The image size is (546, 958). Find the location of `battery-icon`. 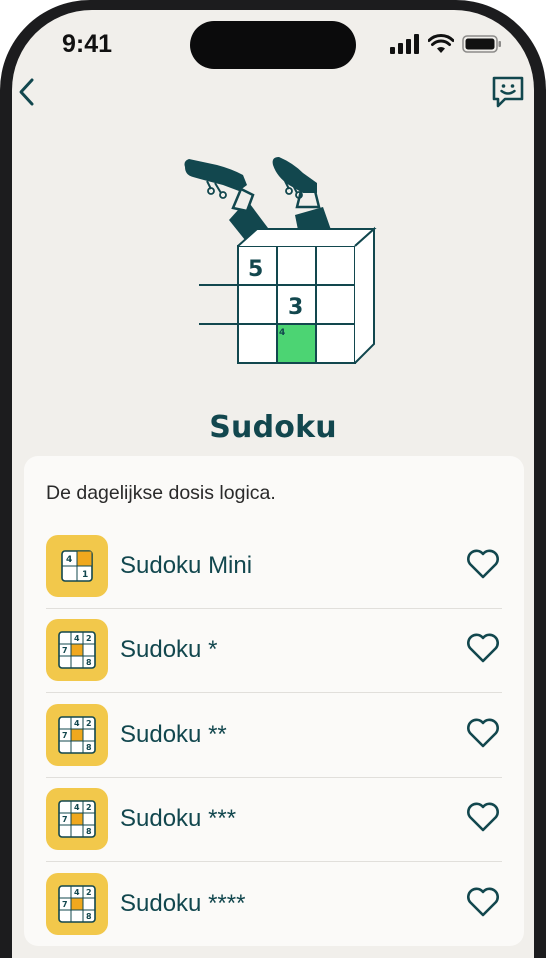

battery-icon is located at coordinates (482, 46).